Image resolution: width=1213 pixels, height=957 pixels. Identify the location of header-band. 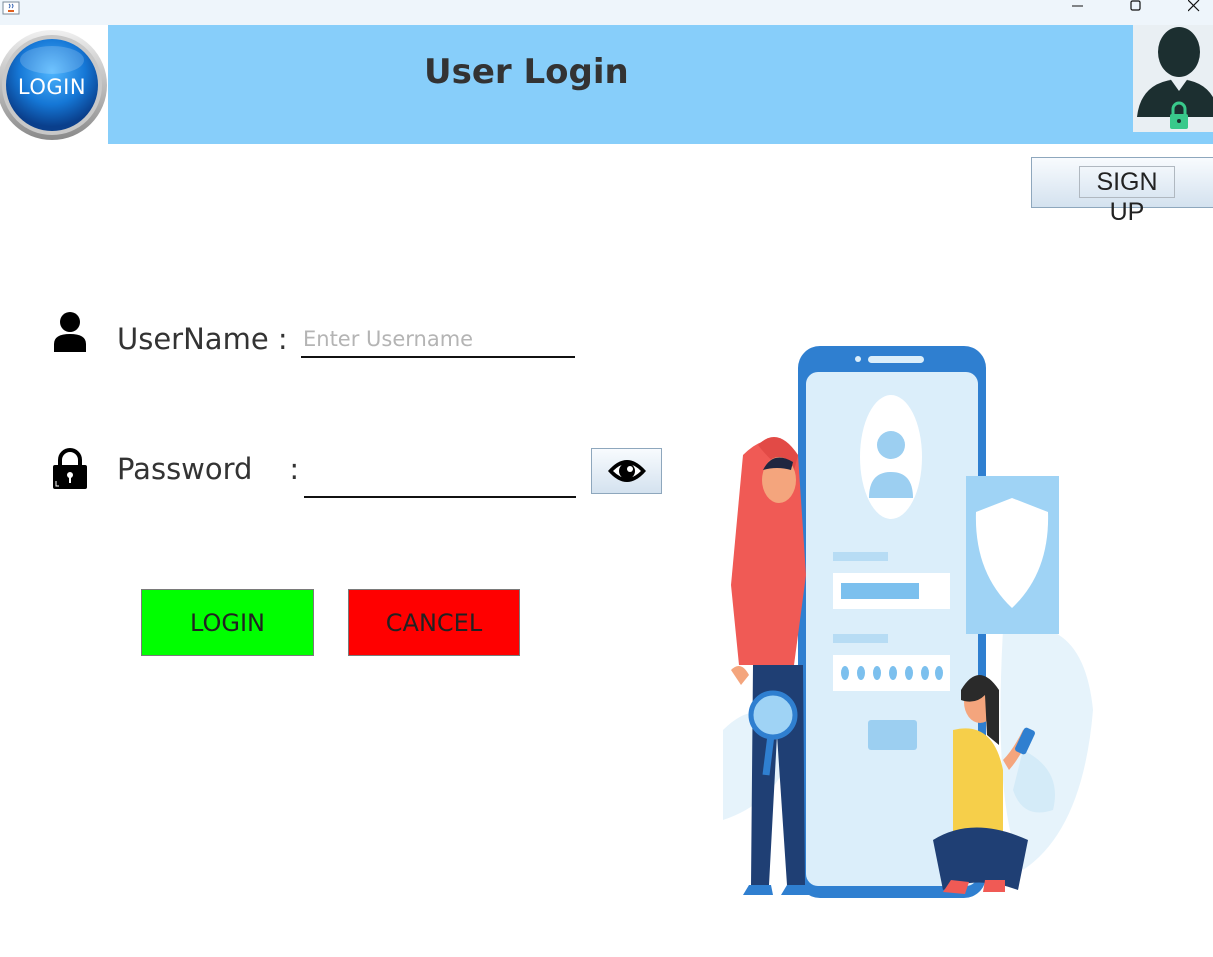
(660, 84).